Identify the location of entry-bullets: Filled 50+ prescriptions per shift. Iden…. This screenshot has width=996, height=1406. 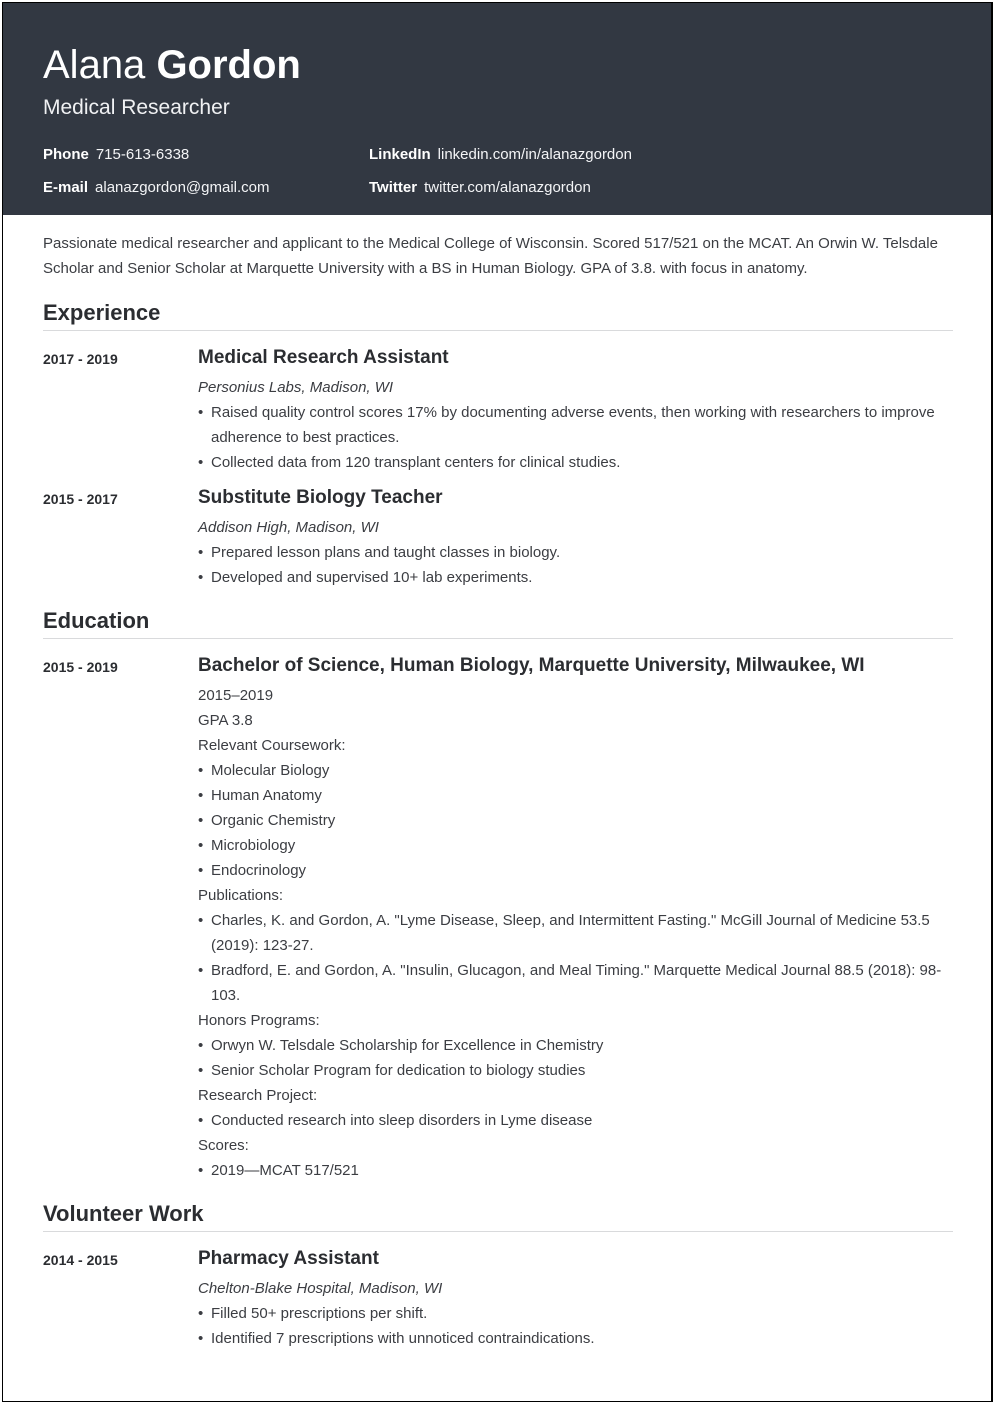
(575, 1326).